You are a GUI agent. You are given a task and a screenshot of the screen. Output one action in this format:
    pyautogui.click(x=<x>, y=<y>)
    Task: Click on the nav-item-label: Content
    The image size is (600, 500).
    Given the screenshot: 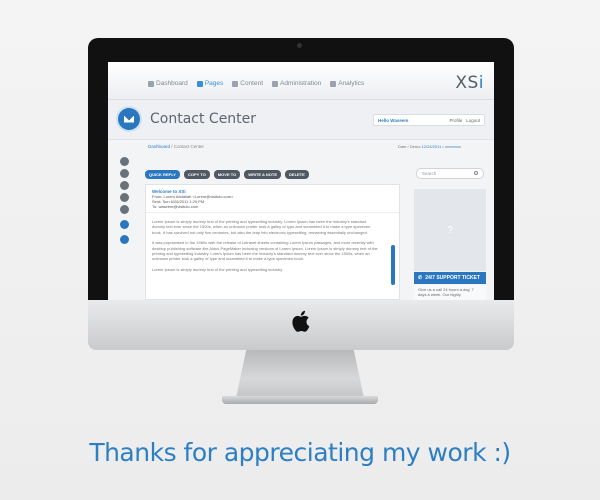 What is the action you would take?
    pyautogui.click(x=252, y=83)
    